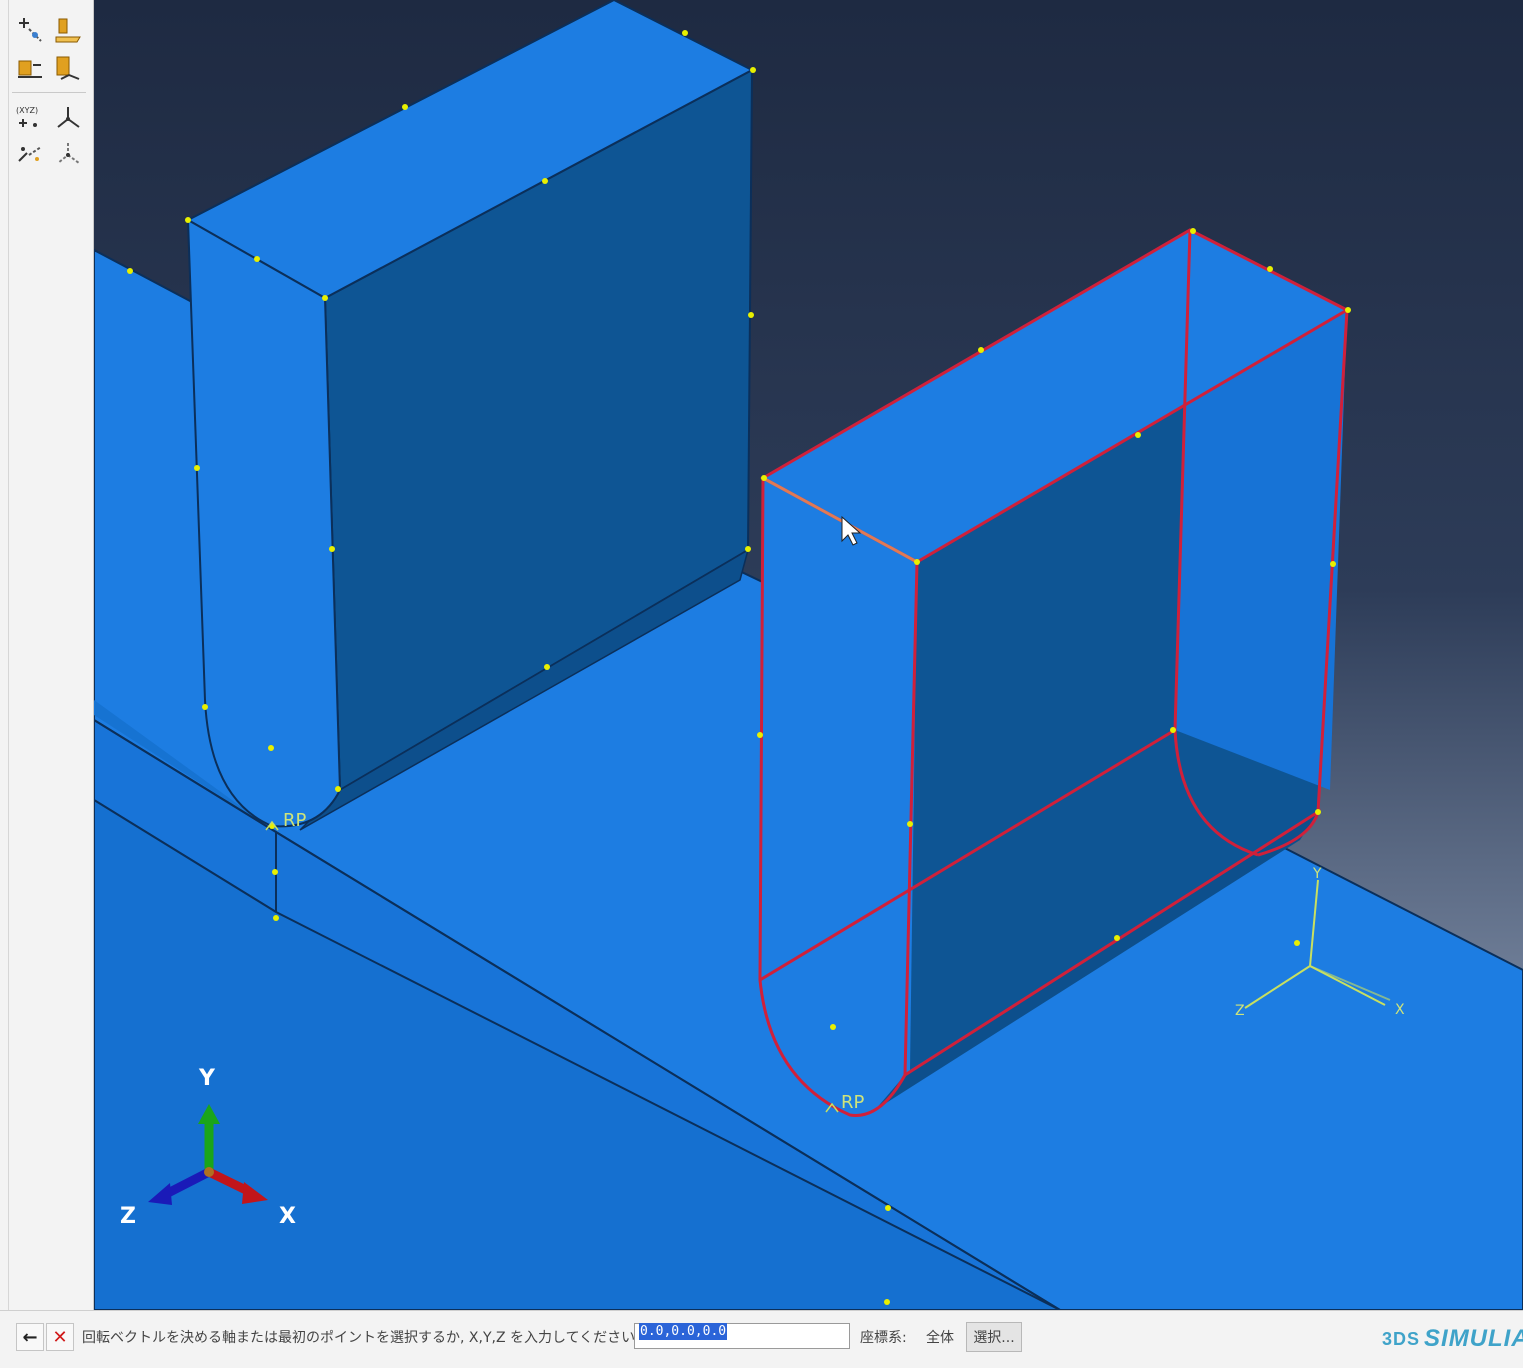  I want to click on simulia-logo: 3DS SIMULIA, so click(1452, 1339).